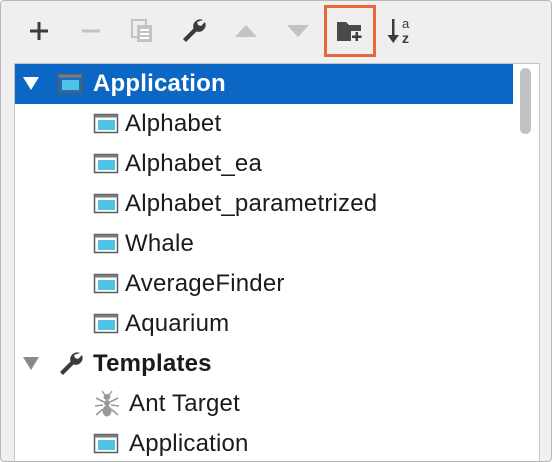  What do you see at coordinates (159, 83) in the screenshot?
I see `tree-label-application: Application` at bounding box center [159, 83].